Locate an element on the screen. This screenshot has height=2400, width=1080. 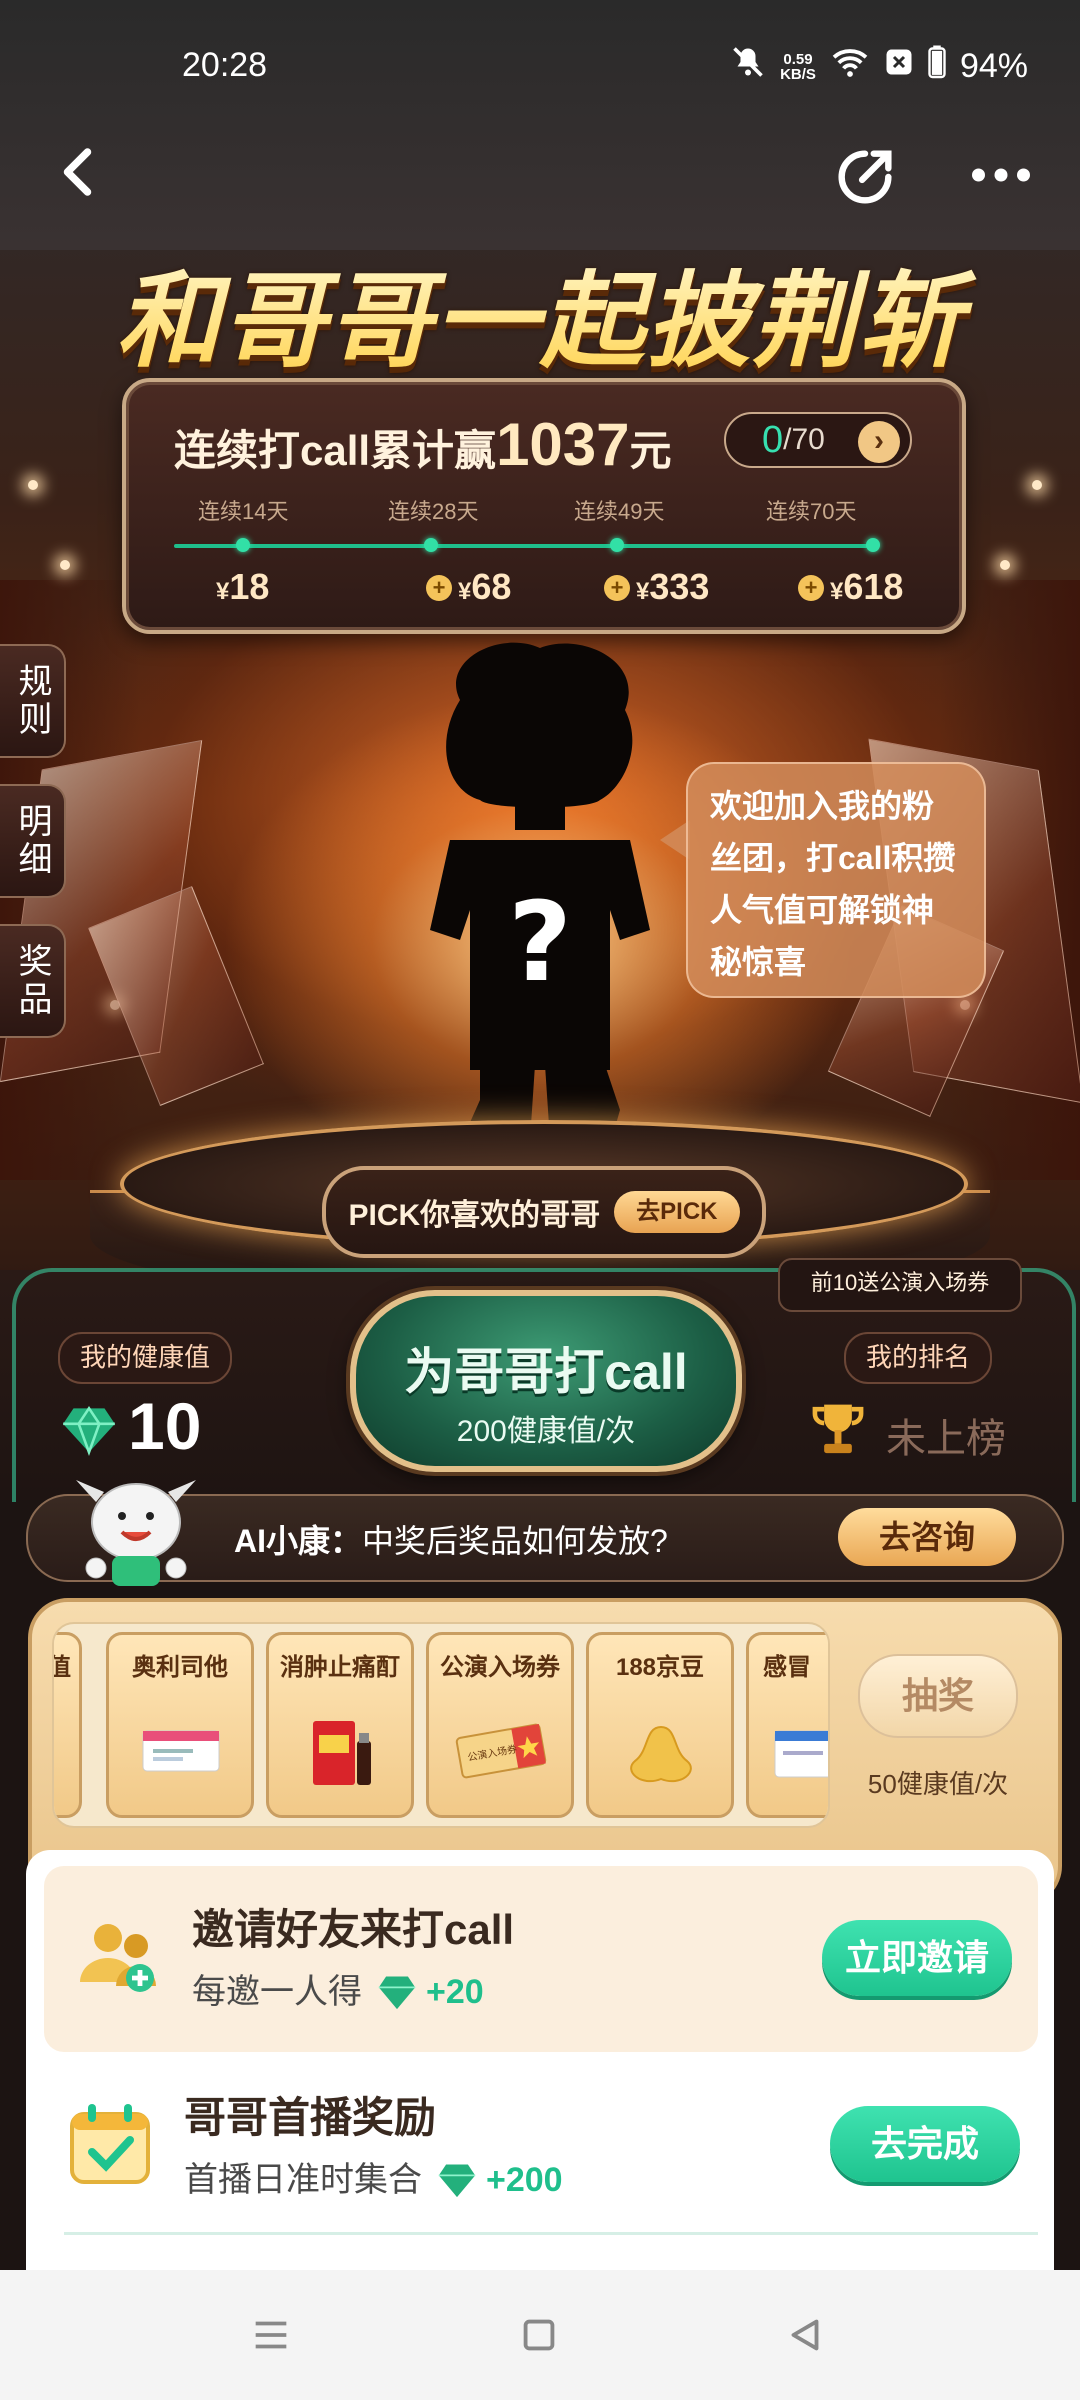
invite-friends-icon is located at coordinates (120, 1958).